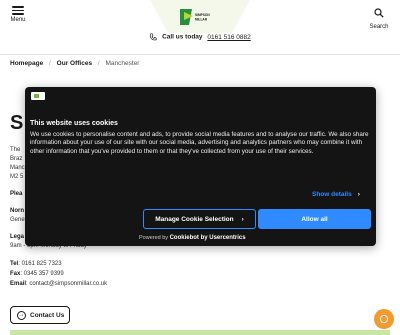 This screenshot has height=335, width=400. What do you see at coordinates (17, 123) in the screenshot?
I see `page-title: S` at bounding box center [17, 123].